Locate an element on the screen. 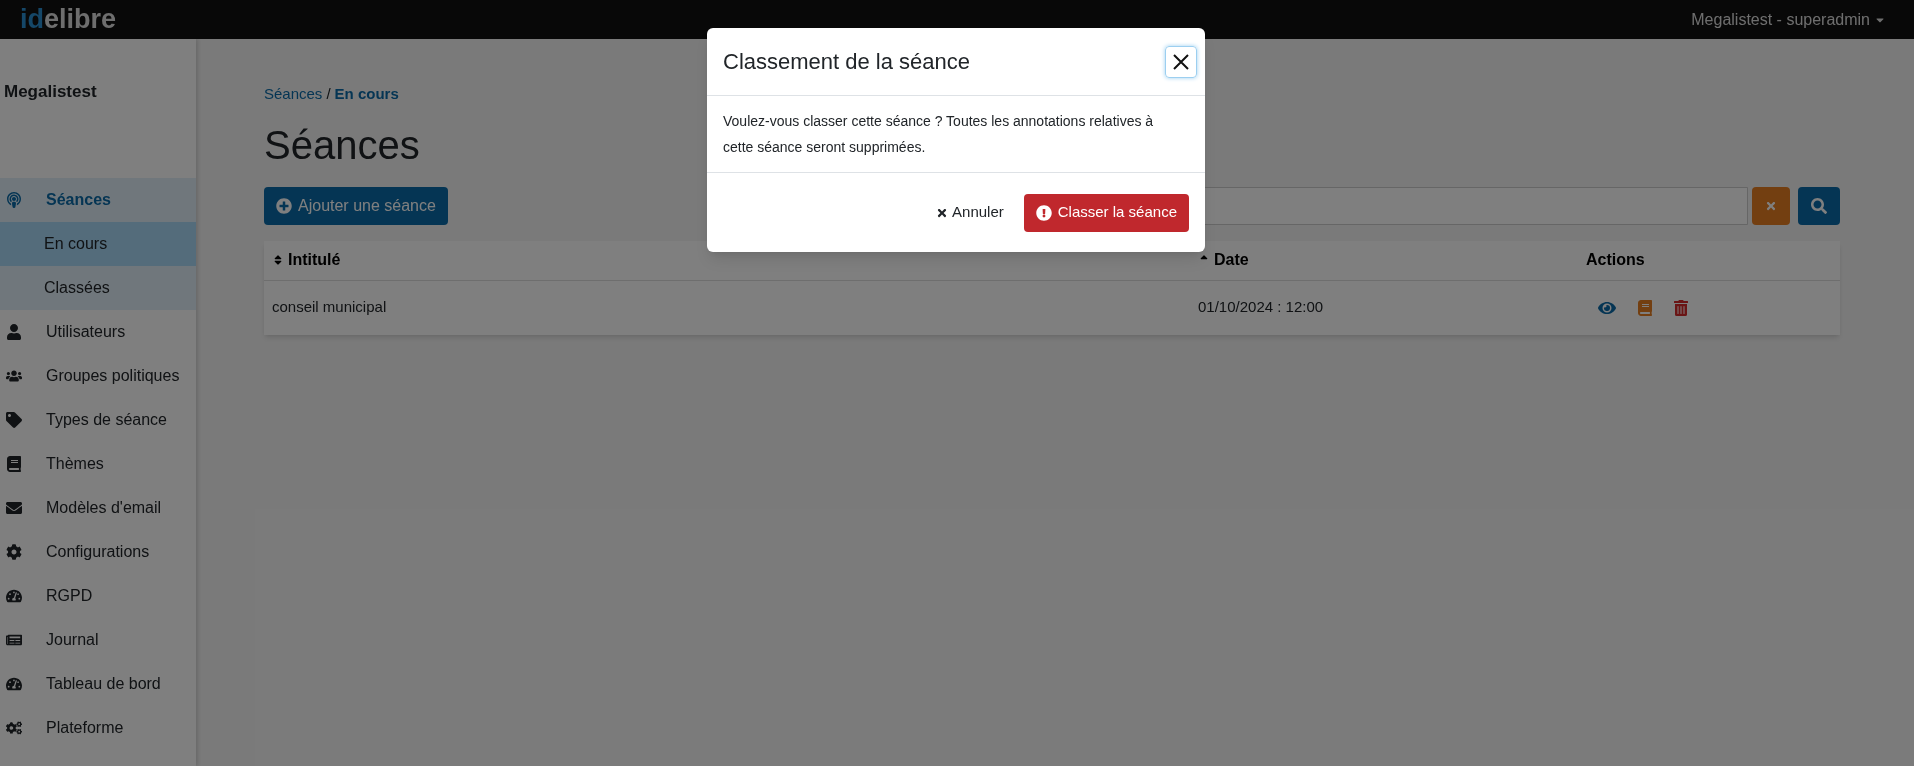  app-logo: idelibre is located at coordinates (68, 19).